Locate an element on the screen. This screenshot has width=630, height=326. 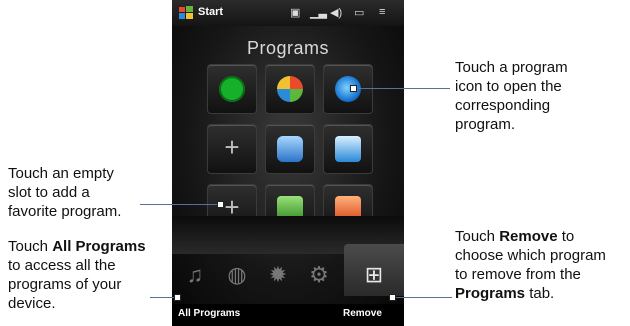
leader-line-empty-slot is located at coordinates (180, 204).